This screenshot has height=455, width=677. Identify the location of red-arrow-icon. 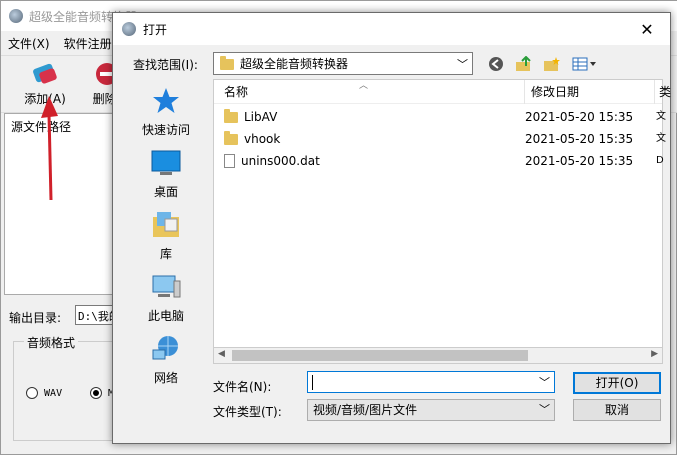
(49, 148).